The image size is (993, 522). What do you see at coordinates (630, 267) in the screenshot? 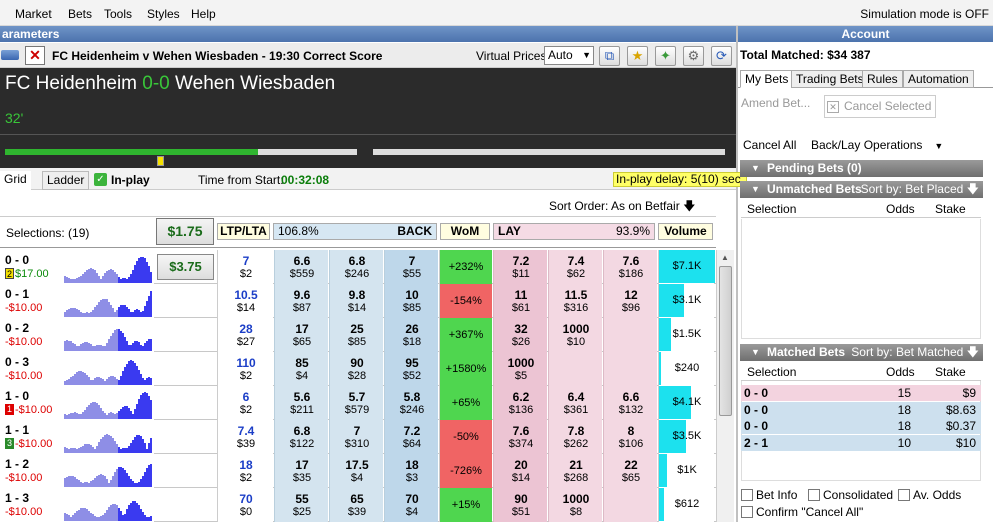
I see `lay-price-cell: 7.6 $186` at bounding box center [630, 267].